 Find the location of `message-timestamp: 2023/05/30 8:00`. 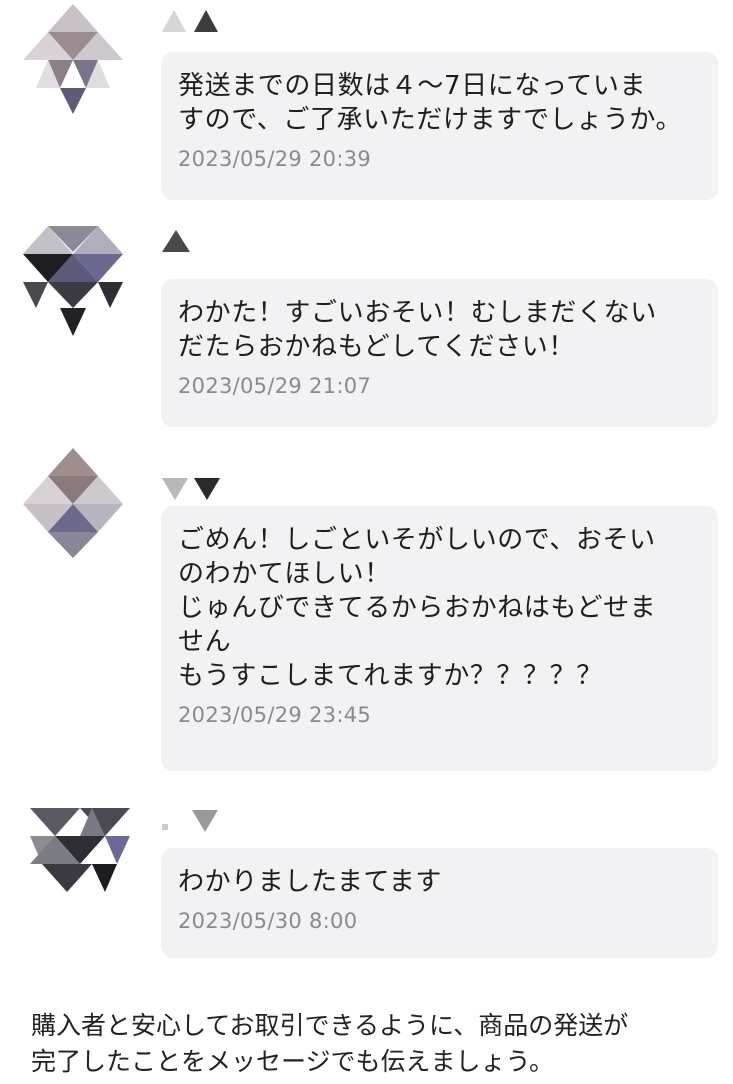

message-timestamp: 2023/05/30 8:00 is located at coordinates (268, 921).